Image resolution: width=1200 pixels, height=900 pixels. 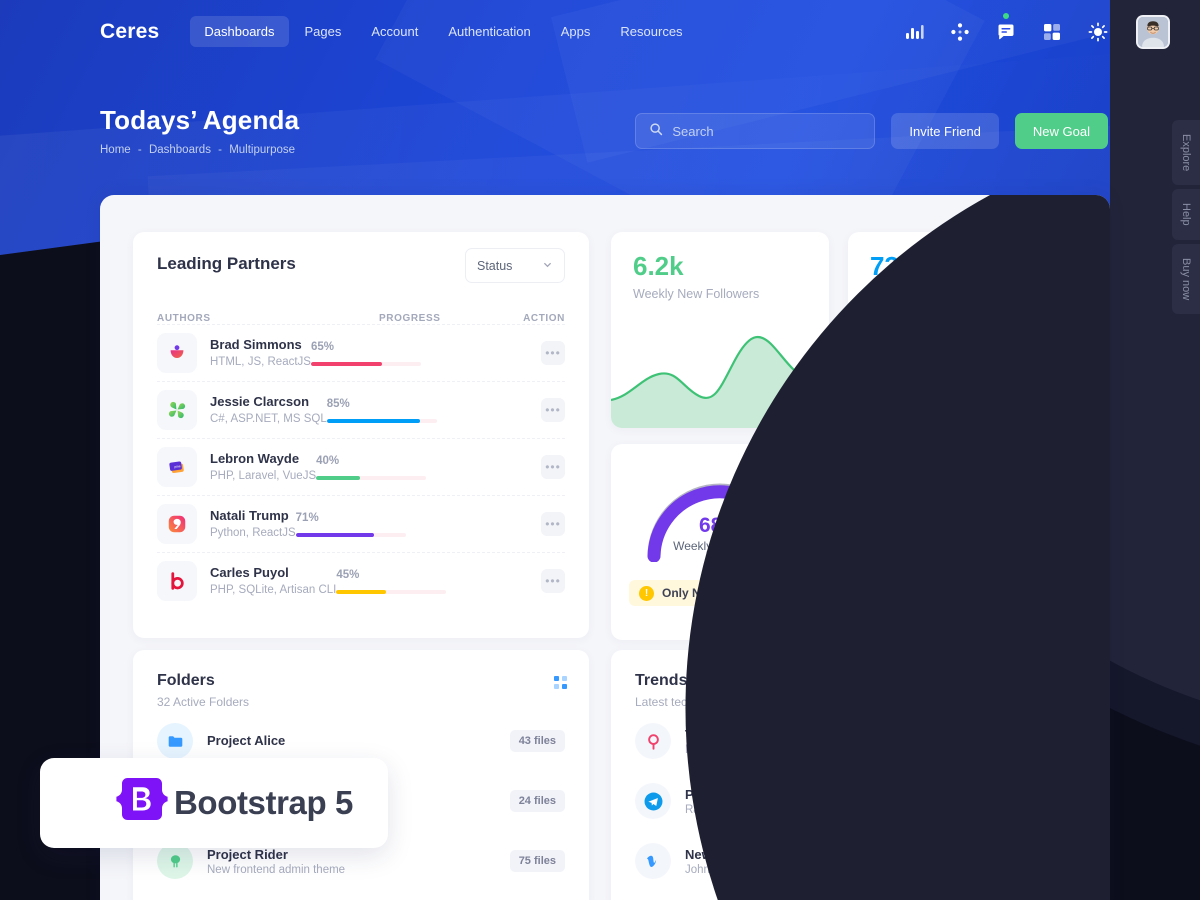 What do you see at coordinates (683, 702) in the screenshot?
I see `trends-subtitle: Latest tech trends` at bounding box center [683, 702].